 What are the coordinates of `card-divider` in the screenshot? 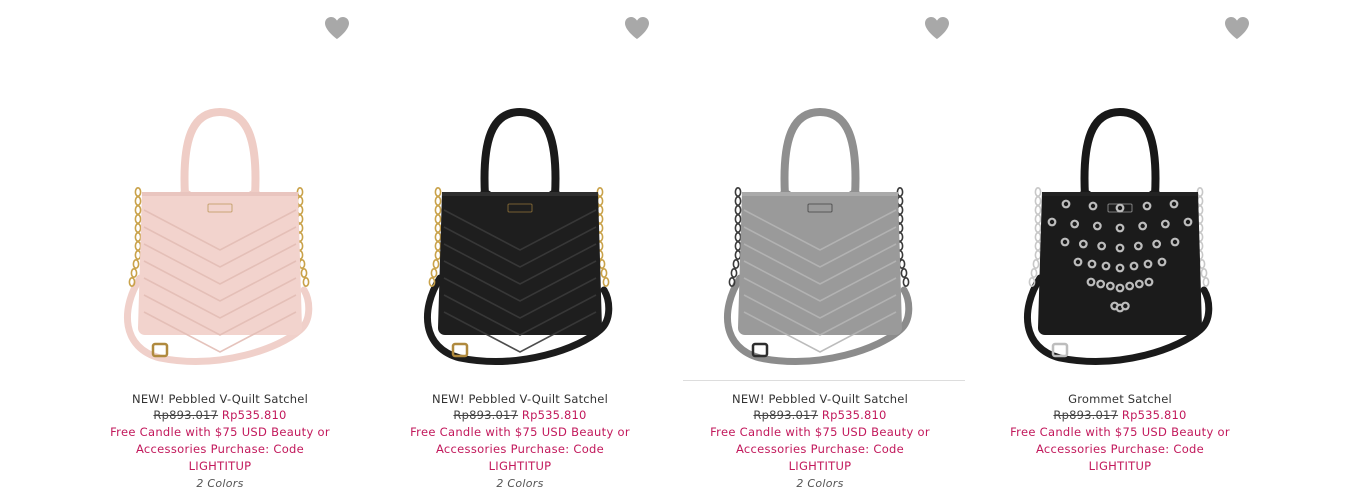 It's located at (824, 380).